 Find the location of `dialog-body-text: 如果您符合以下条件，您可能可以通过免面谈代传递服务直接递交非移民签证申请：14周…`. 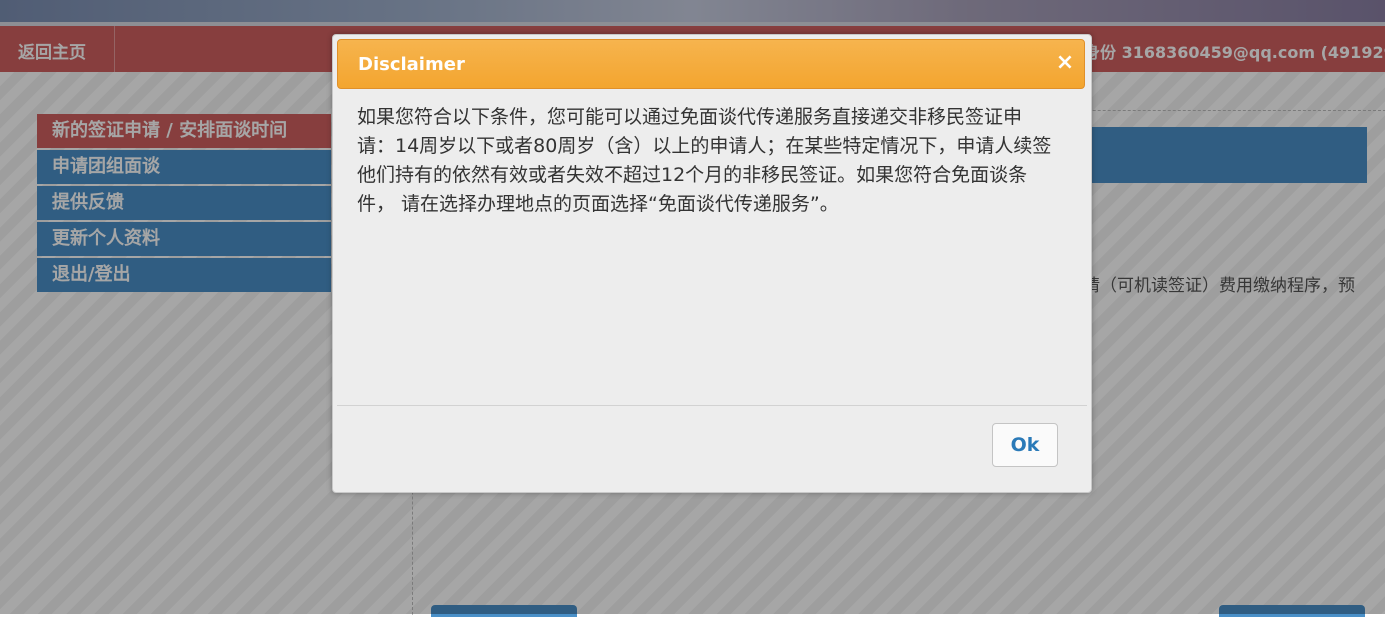

dialog-body-text: 如果您符合以下条件，您可能可以通过免面谈代传递服务直接递交非移民签证申请：14周… is located at coordinates (704, 160).